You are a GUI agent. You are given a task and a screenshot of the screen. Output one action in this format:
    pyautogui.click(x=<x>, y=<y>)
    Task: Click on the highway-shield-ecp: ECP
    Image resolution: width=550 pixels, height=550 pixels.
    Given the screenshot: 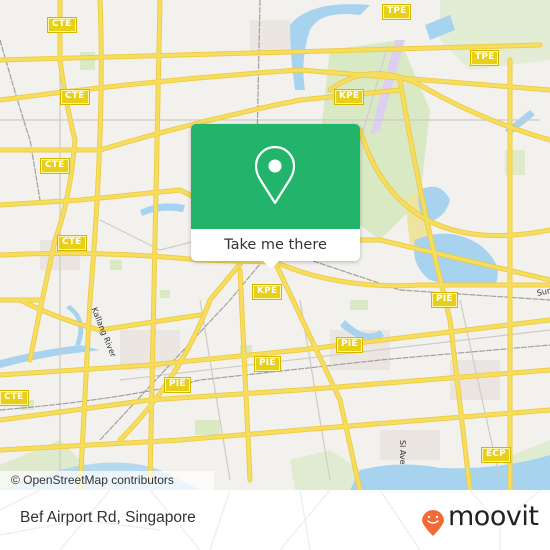 What is the action you would take?
    pyautogui.click(x=496, y=455)
    